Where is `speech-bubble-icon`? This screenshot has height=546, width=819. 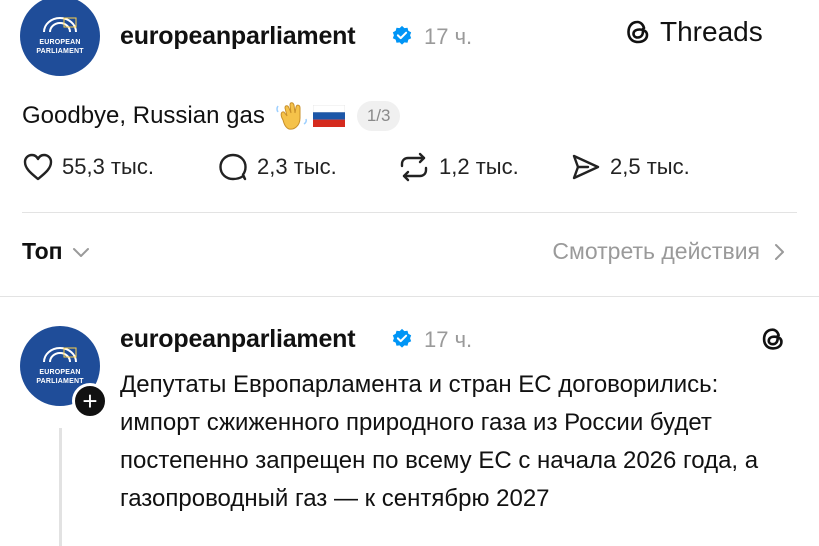 speech-bubble-icon is located at coordinates (233, 167).